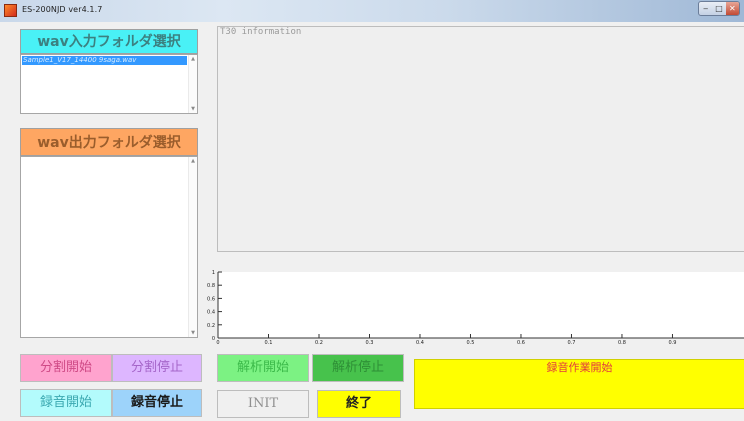  What do you see at coordinates (213, 339) in the screenshot?
I see `y-tick-label: 0` at bounding box center [213, 339].